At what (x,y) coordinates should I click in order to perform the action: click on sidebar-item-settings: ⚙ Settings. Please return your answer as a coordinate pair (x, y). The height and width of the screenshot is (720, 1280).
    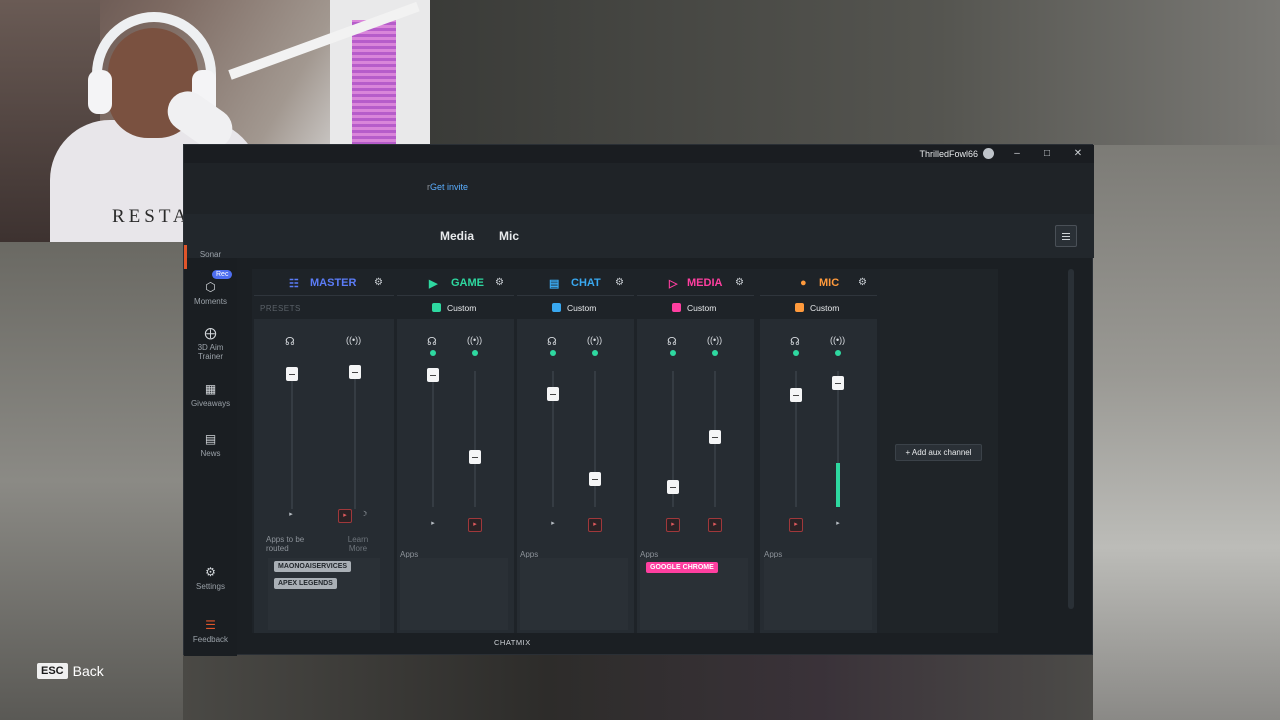
    Looking at the image, I should click on (210, 578).